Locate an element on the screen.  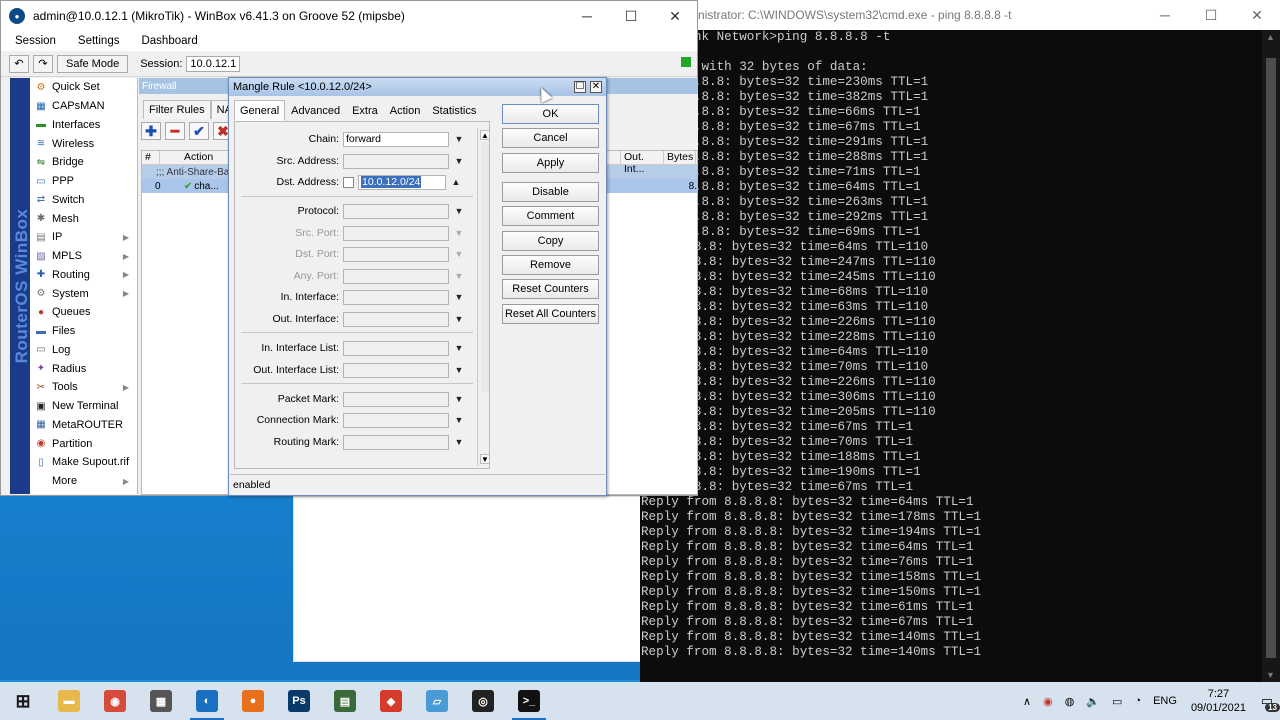
sidebar-item-log: ▭ Log is located at coordinates (83, 350).